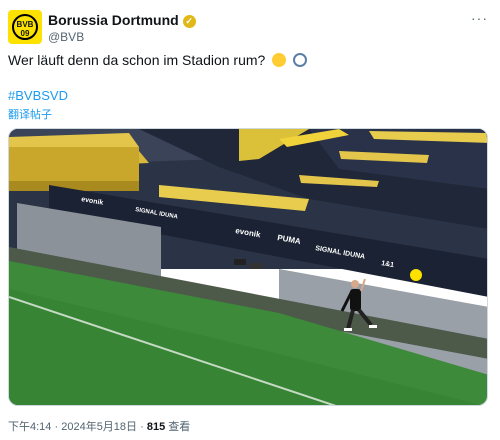 This screenshot has width=500, height=440. What do you see at coordinates (113, 20) in the screenshot?
I see `account-name-text: Borussia Dortmund` at bounding box center [113, 20].